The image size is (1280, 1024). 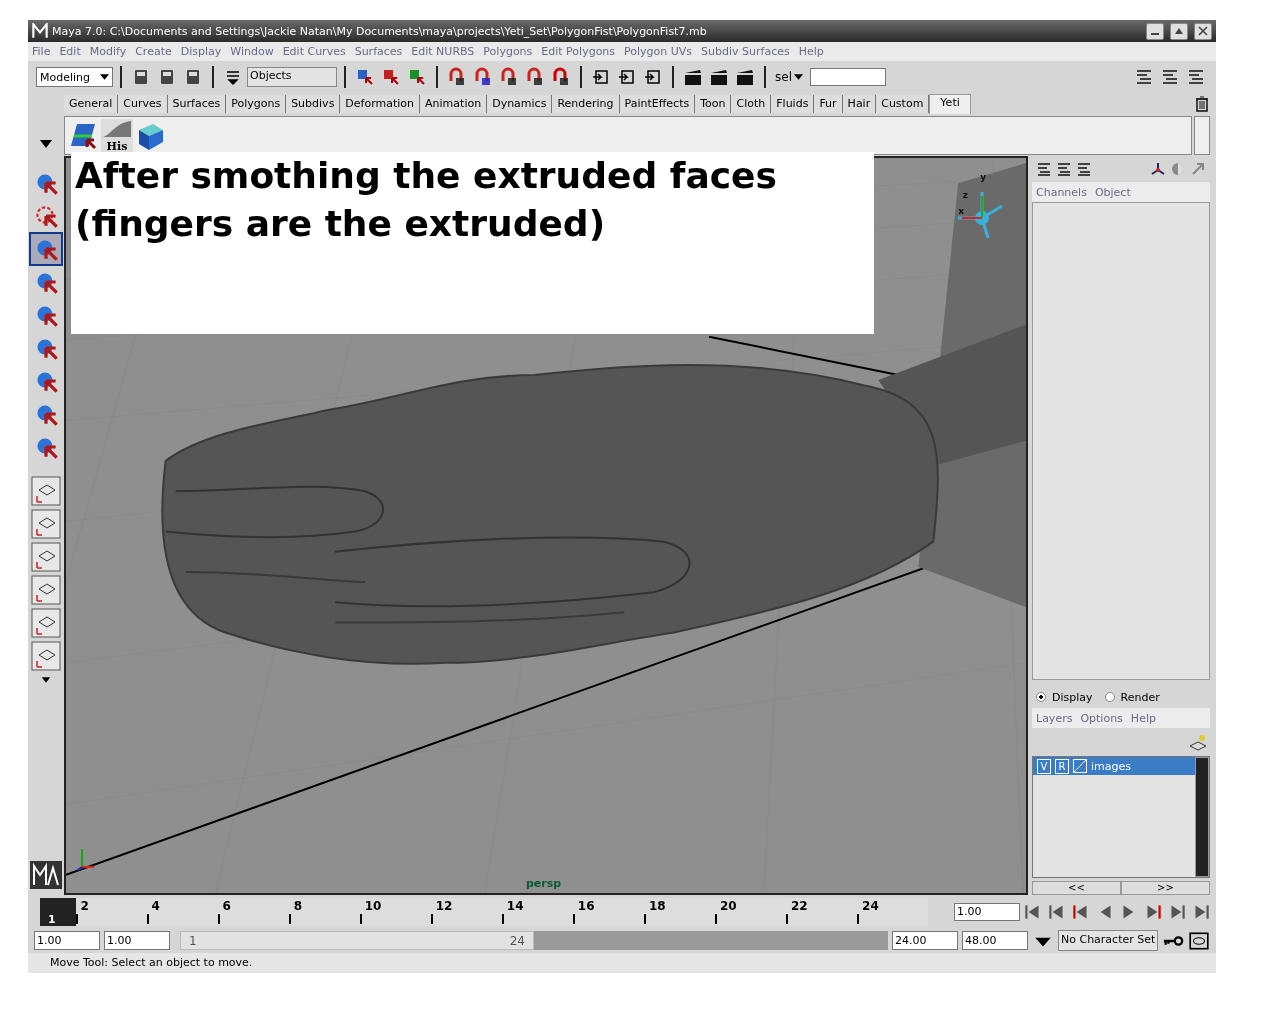 What do you see at coordinates (1080, 766) in the screenshot?
I see `layer-color-icon` at bounding box center [1080, 766].